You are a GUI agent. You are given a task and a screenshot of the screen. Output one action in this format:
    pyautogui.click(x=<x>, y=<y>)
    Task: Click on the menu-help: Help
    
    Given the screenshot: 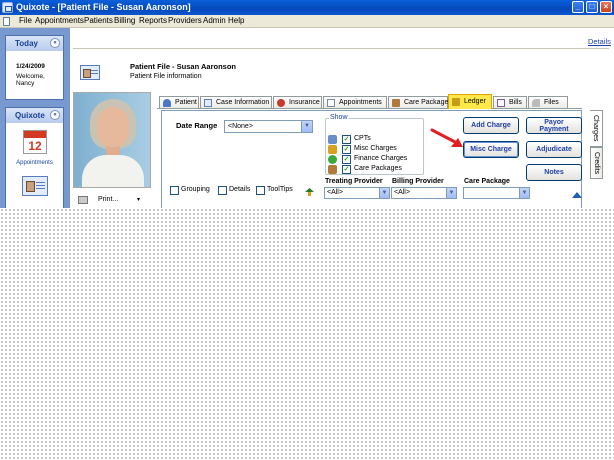 What is the action you would take?
    pyautogui.click(x=236, y=20)
    